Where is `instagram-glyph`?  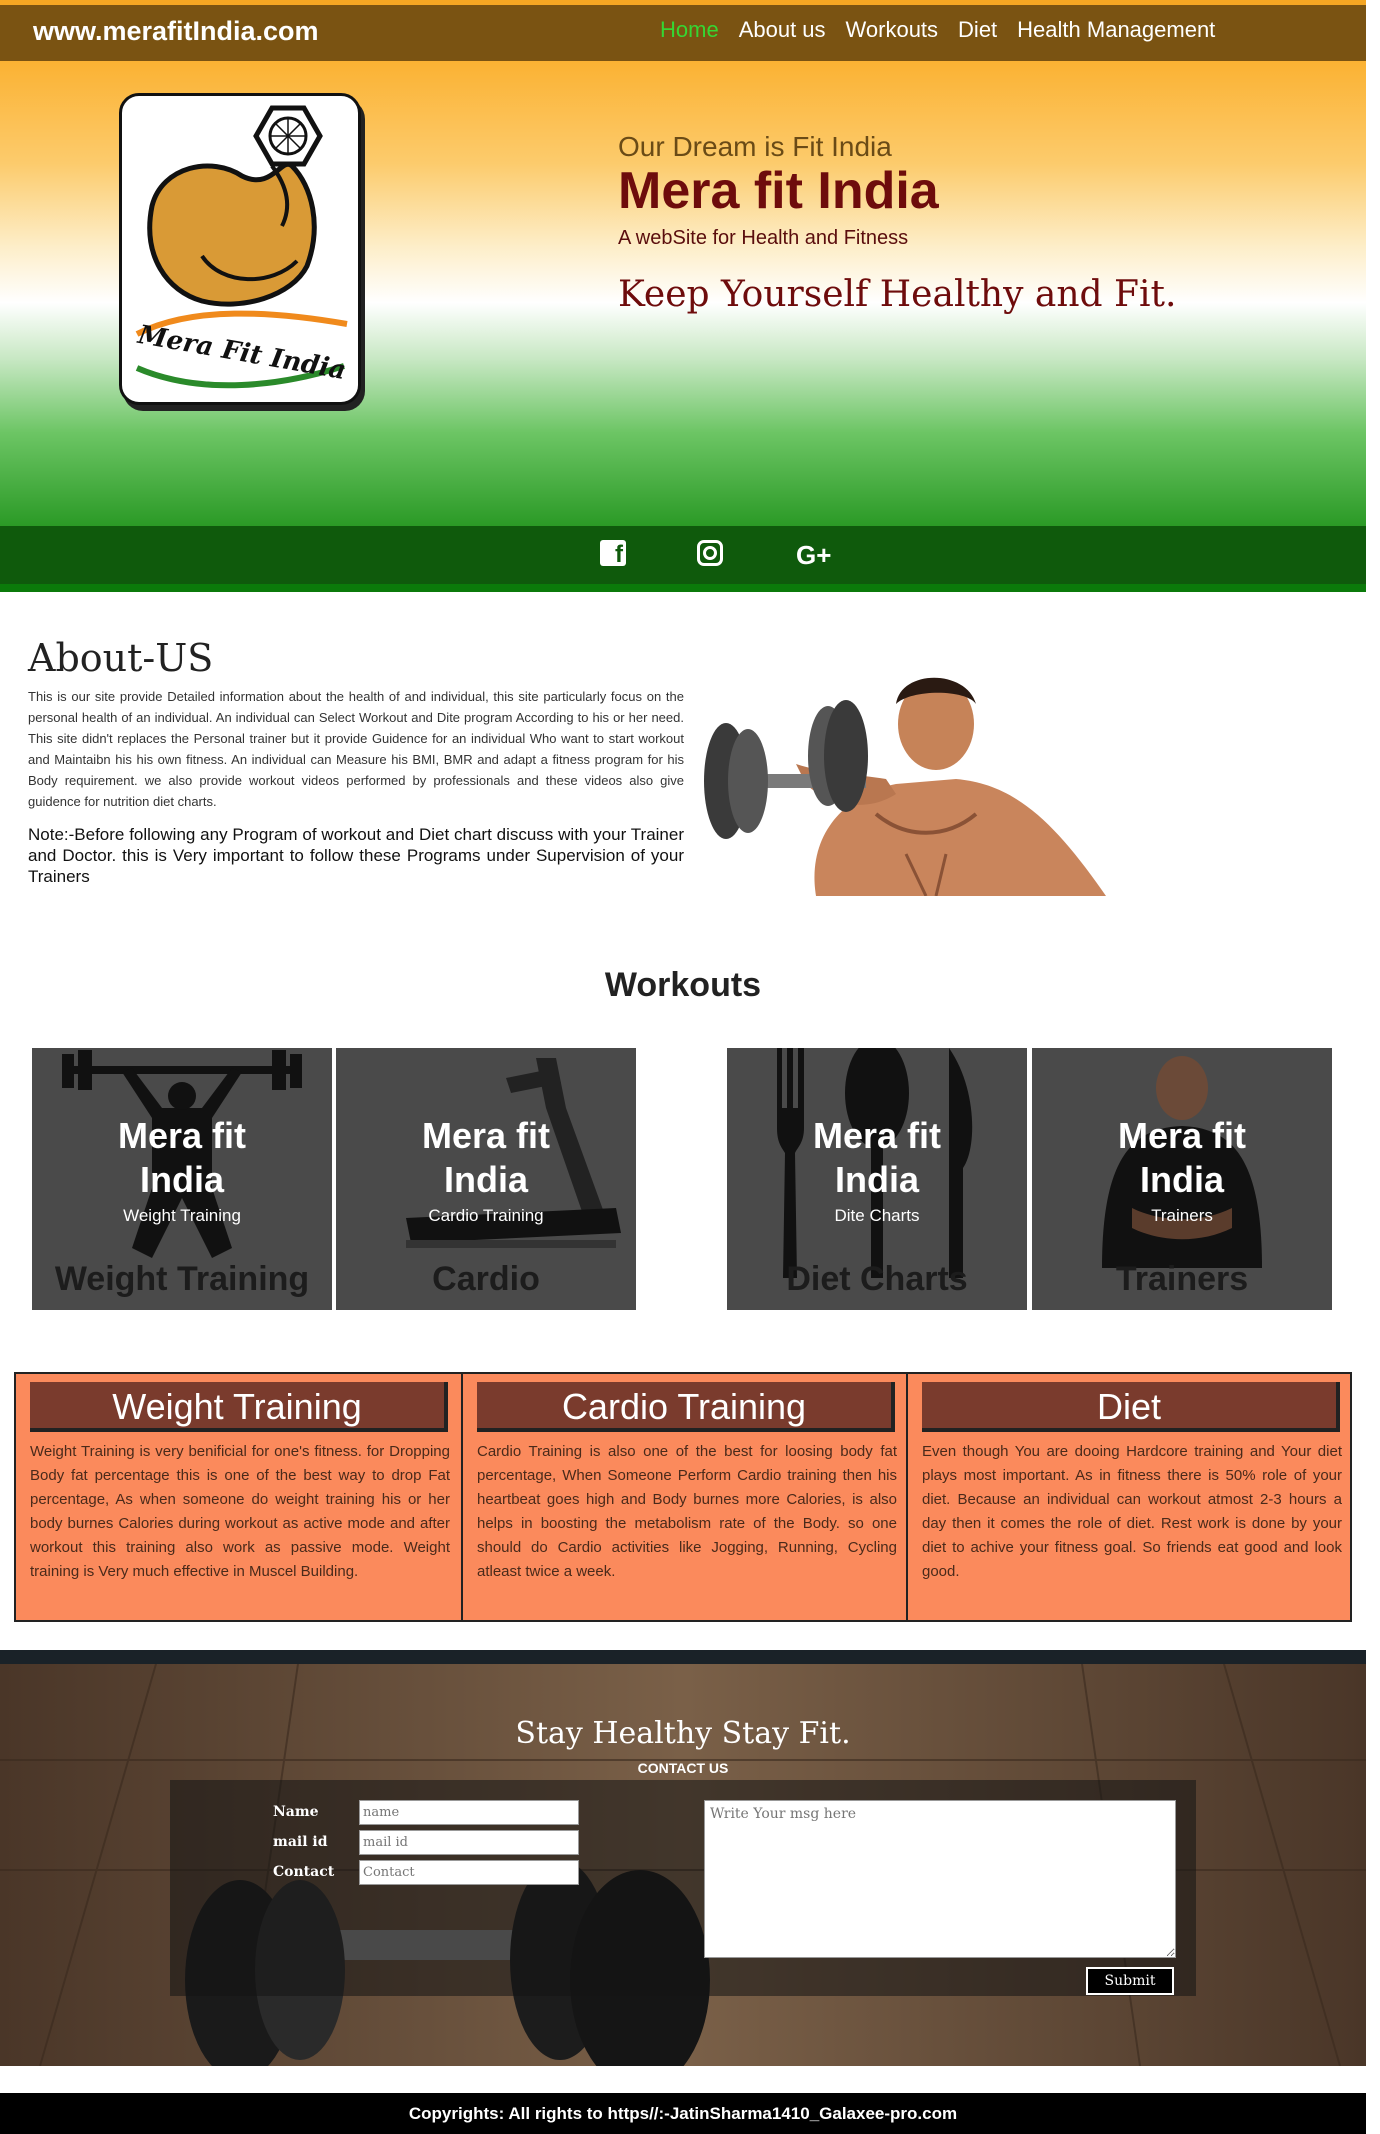
instagram-glyph is located at coordinates (710, 553).